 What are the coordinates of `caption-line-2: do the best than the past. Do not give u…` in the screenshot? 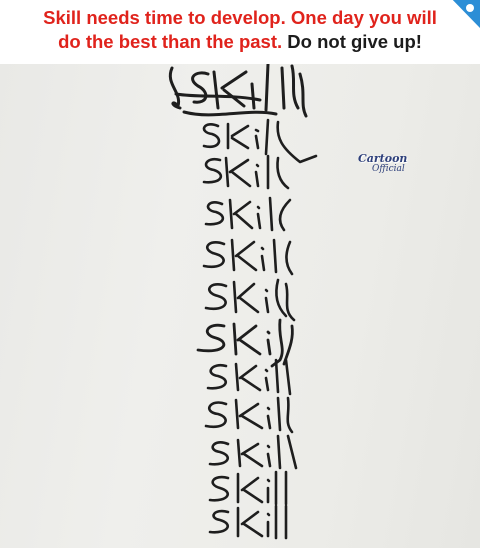 It's located at (240, 42).